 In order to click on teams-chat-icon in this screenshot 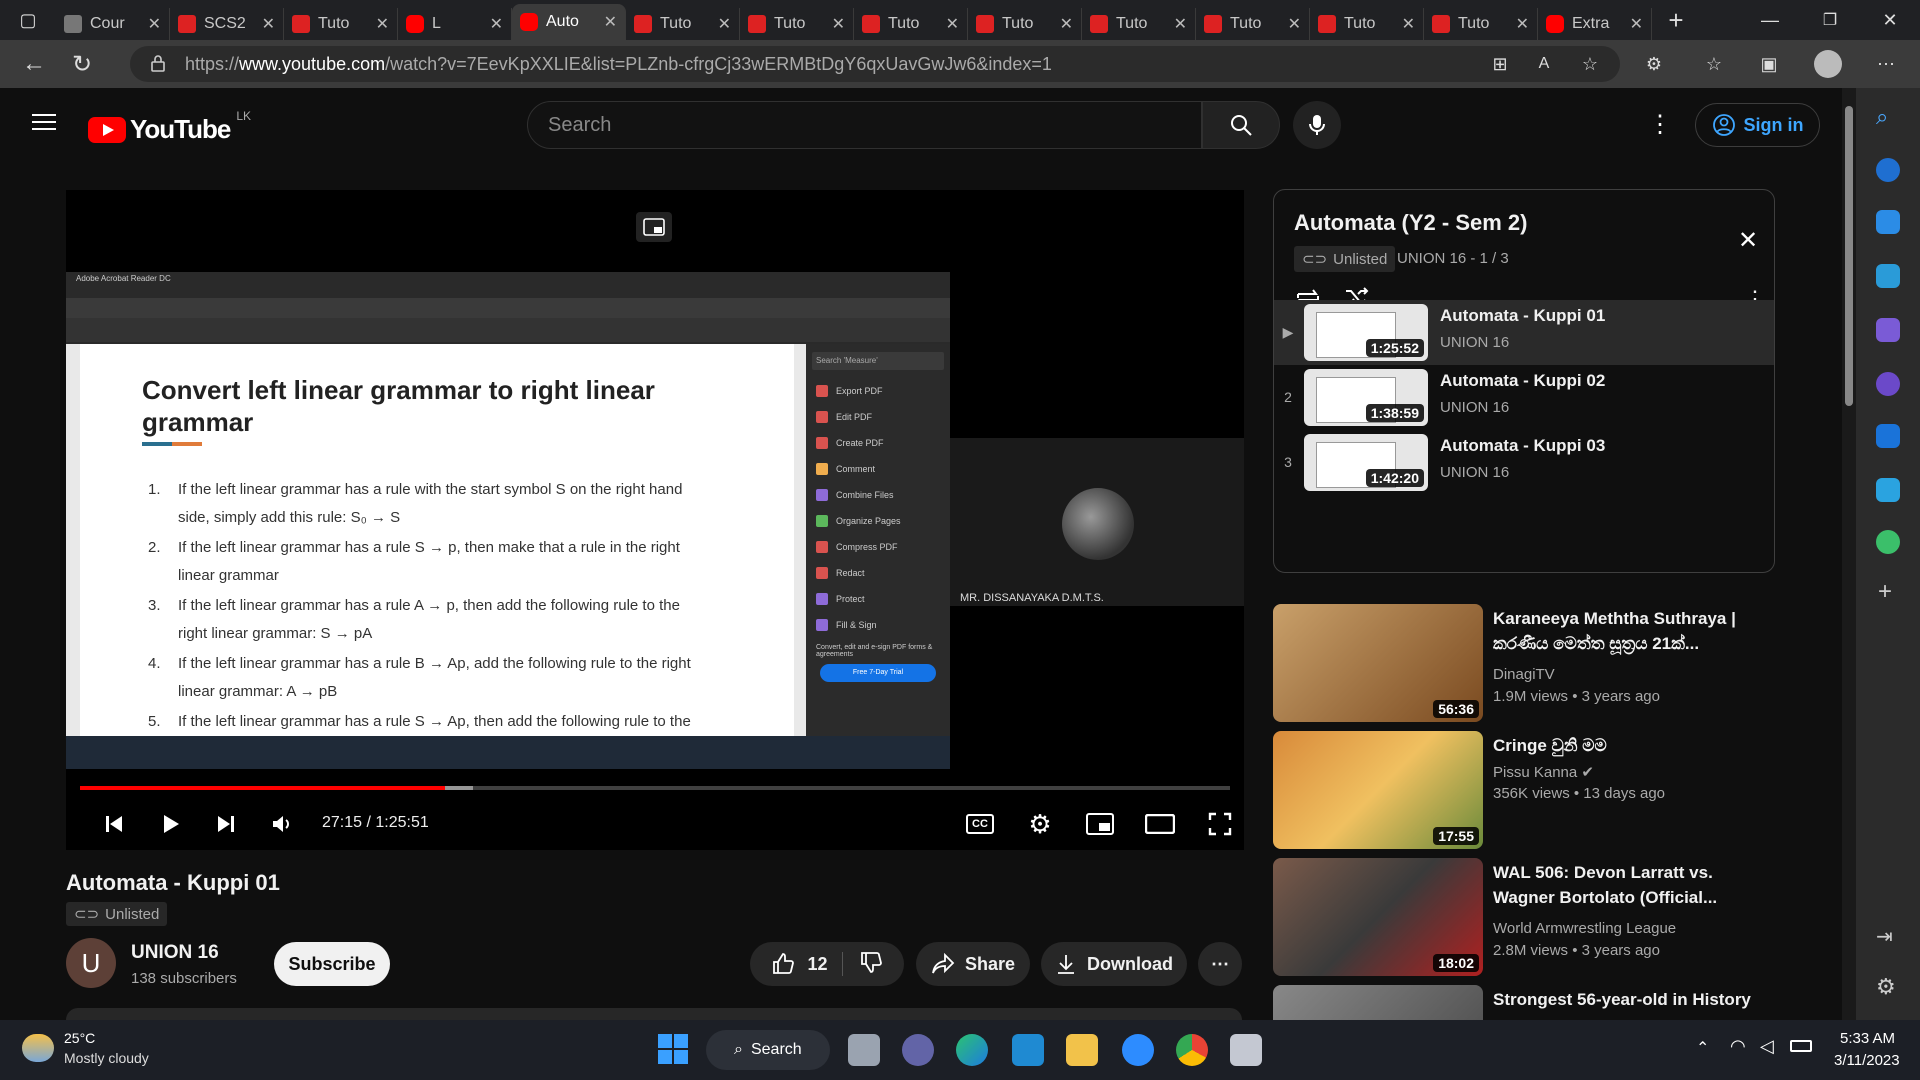, I will do `click(918, 1050)`.